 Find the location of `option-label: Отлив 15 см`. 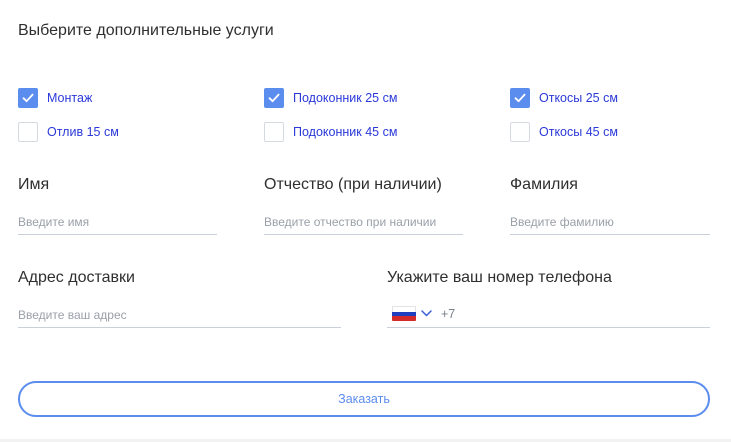

option-label: Отлив 15 см is located at coordinates (83, 132).